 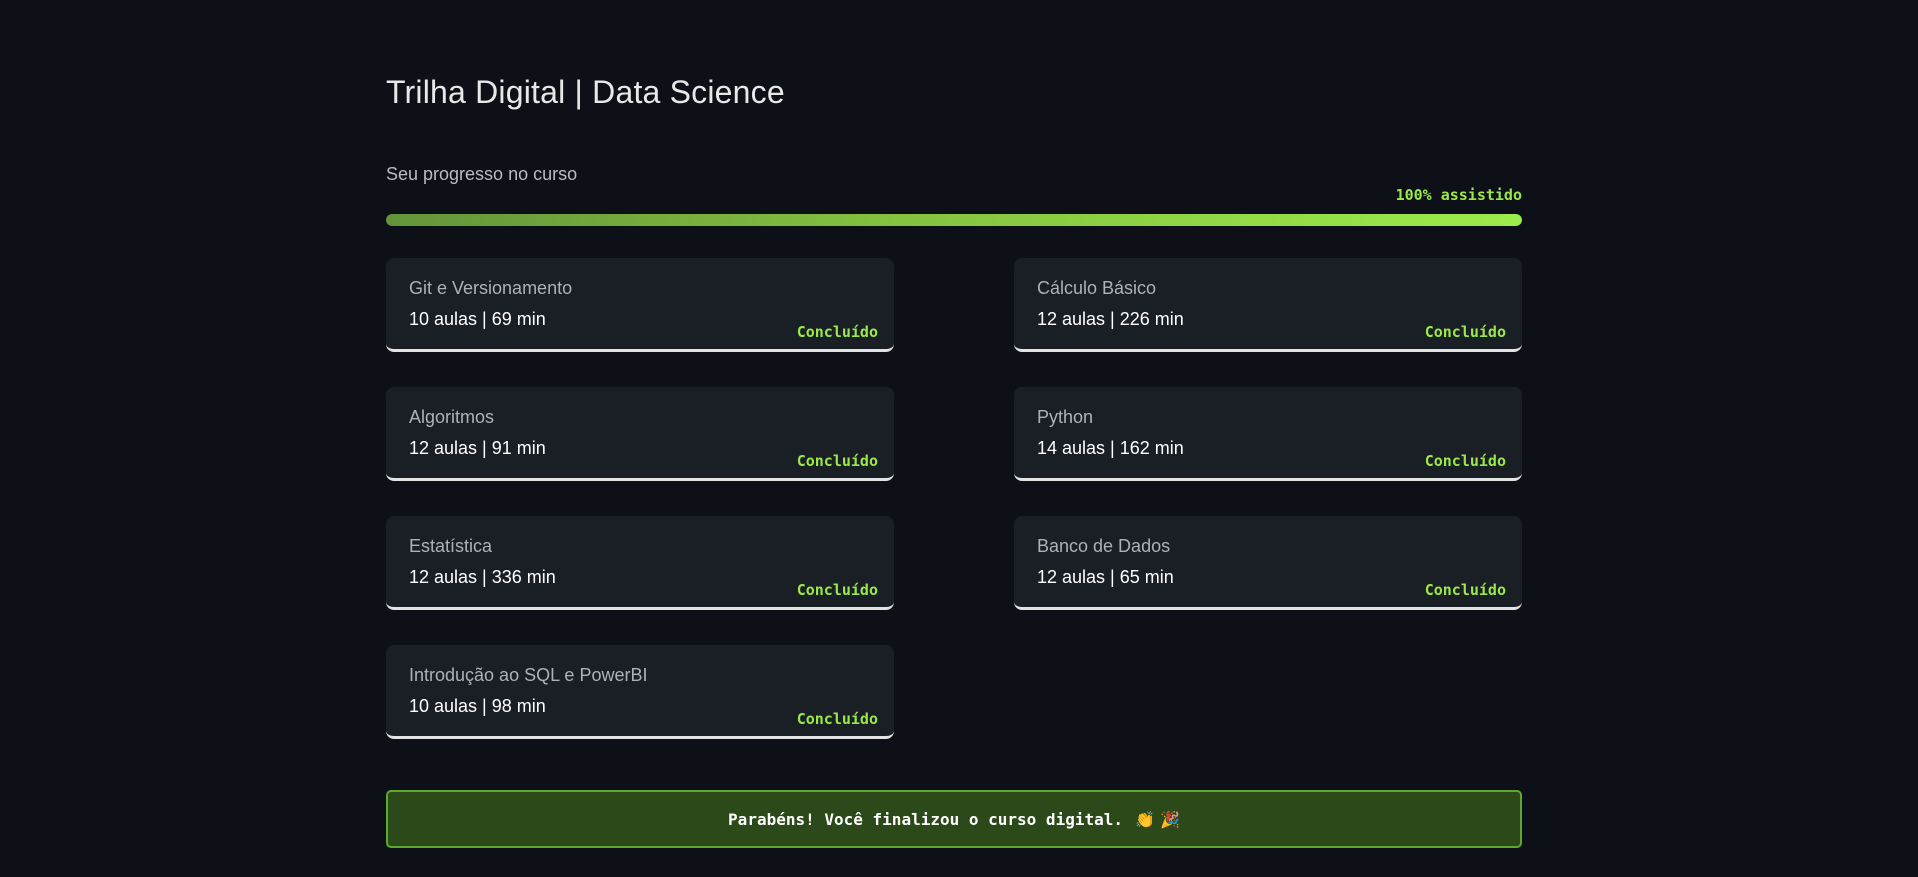 What do you see at coordinates (1104, 546) in the screenshot?
I see `module-name: Banco de Dados` at bounding box center [1104, 546].